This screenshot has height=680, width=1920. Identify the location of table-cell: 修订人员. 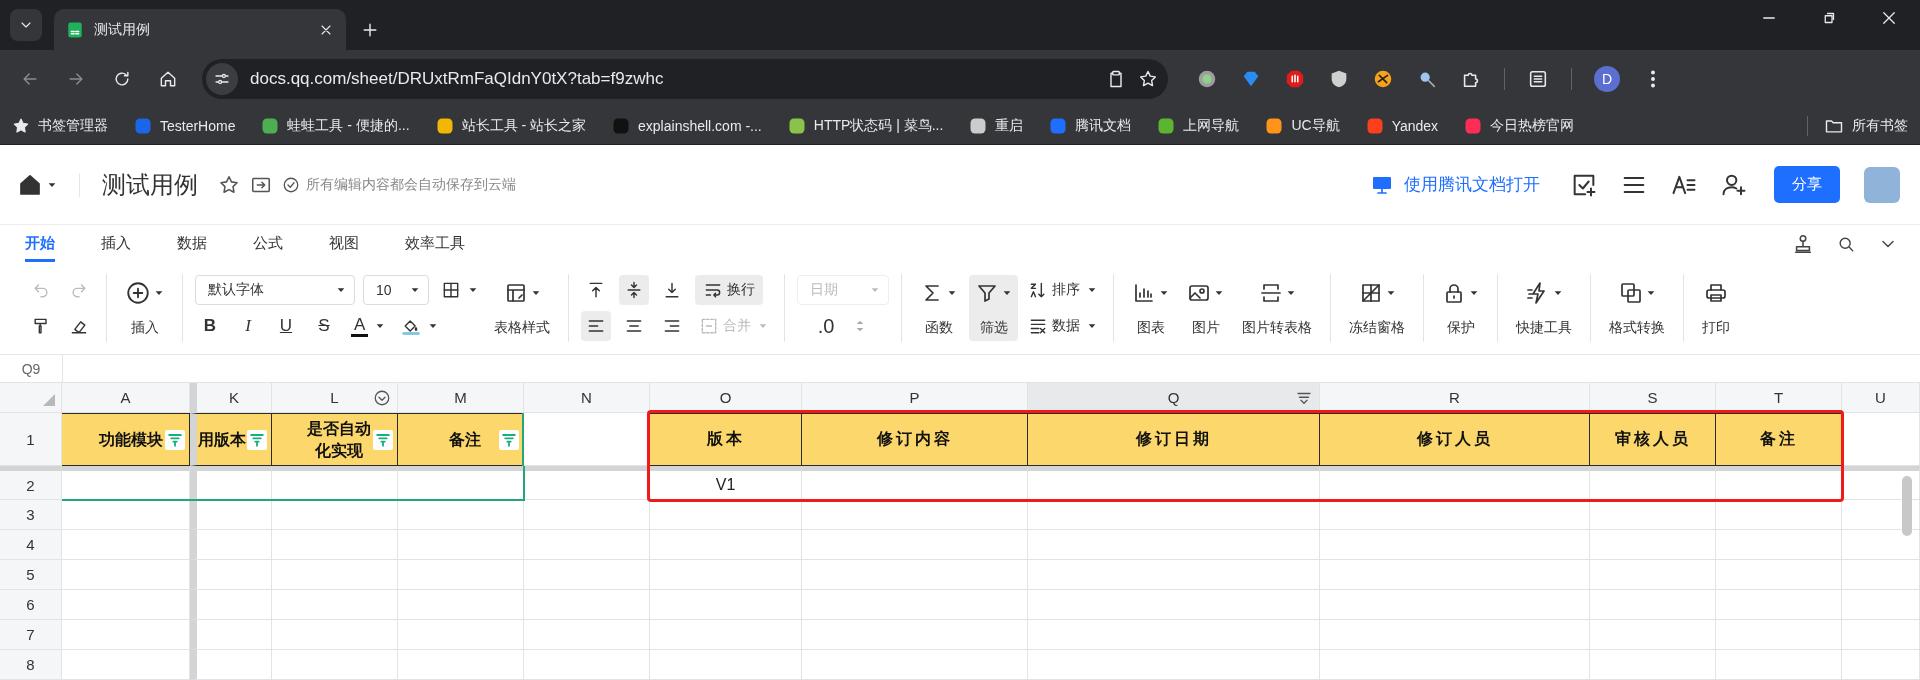
(1455, 439).